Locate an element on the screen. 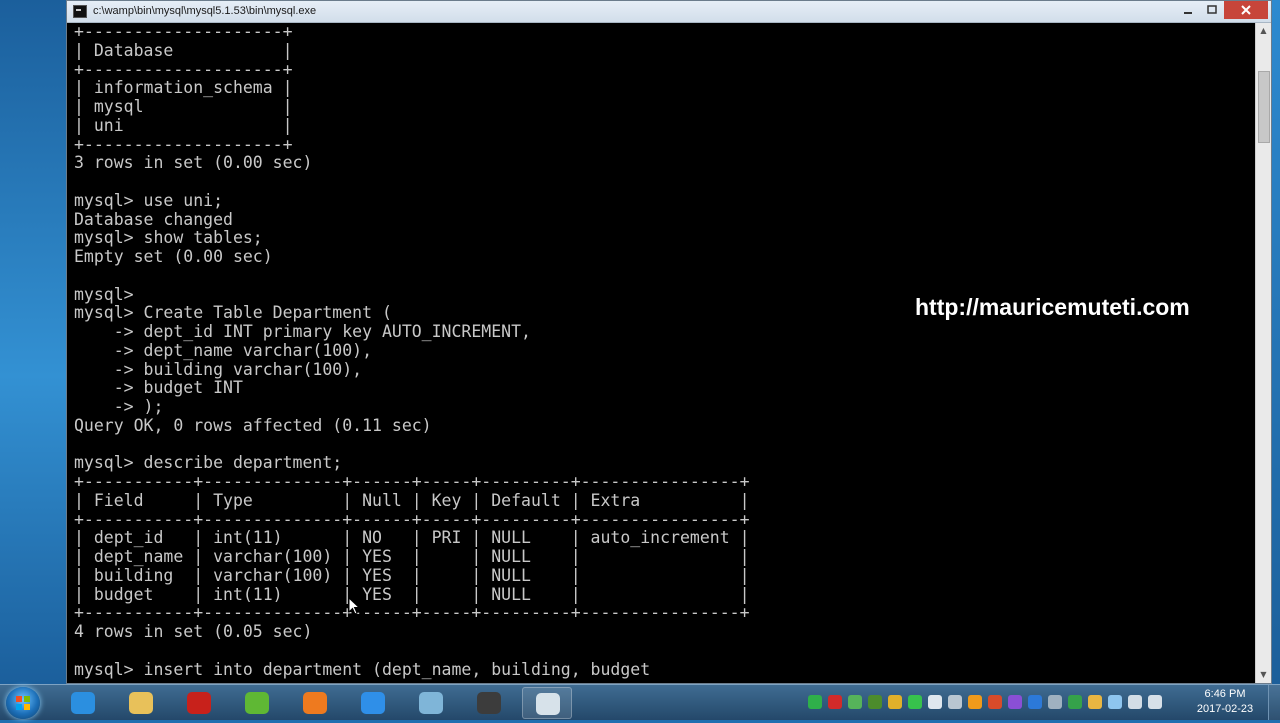 This screenshot has height=723, width=1280. console-line: mysql> show tables; is located at coordinates (168, 238).